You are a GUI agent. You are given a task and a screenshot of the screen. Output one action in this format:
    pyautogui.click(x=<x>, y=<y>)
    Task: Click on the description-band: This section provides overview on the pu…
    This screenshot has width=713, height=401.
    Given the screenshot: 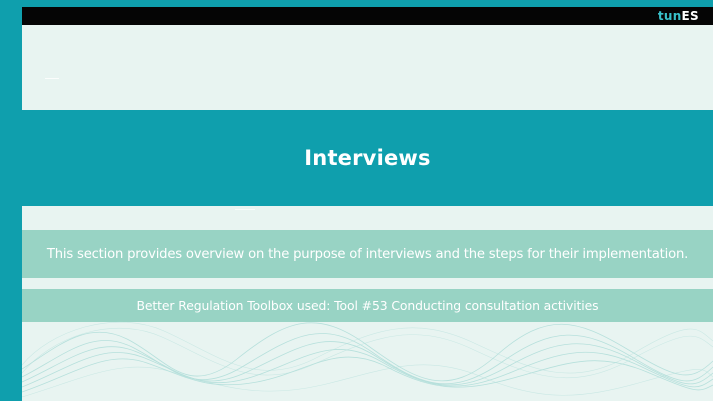 What is the action you would take?
    pyautogui.click(x=367, y=254)
    